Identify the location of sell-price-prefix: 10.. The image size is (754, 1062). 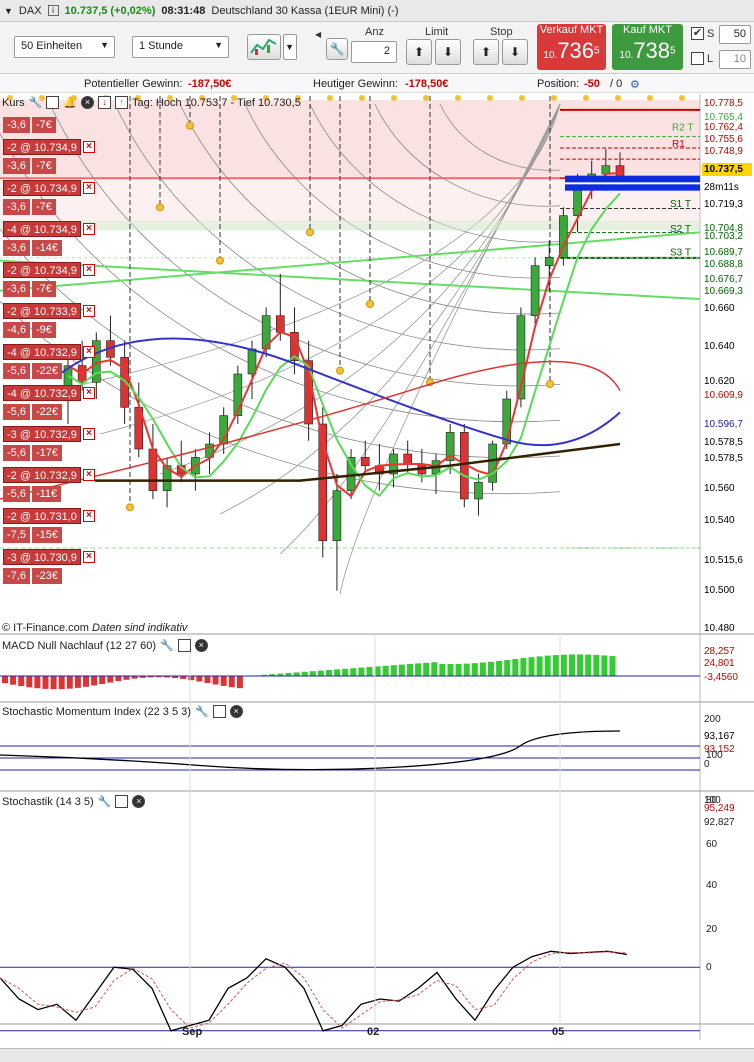
(550, 55).